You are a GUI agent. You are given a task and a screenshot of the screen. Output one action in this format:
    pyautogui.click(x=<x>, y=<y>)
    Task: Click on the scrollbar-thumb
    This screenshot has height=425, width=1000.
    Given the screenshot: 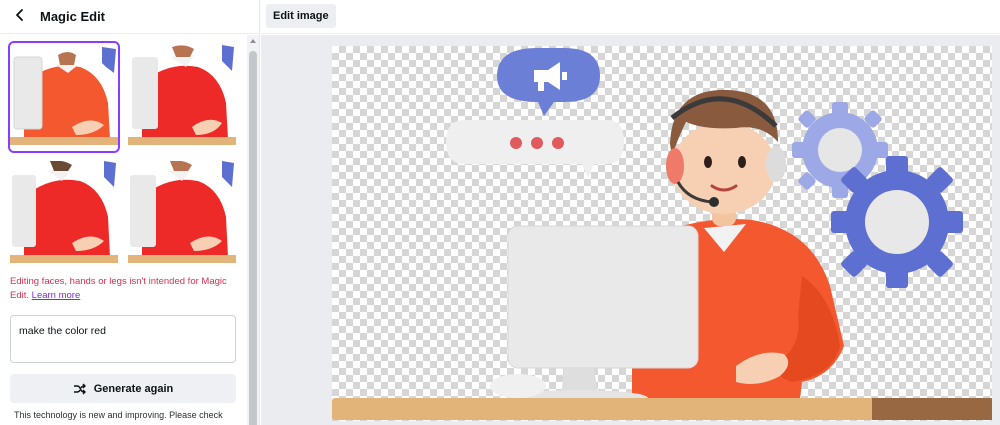 What is the action you would take?
    pyautogui.click(x=253, y=238)
    